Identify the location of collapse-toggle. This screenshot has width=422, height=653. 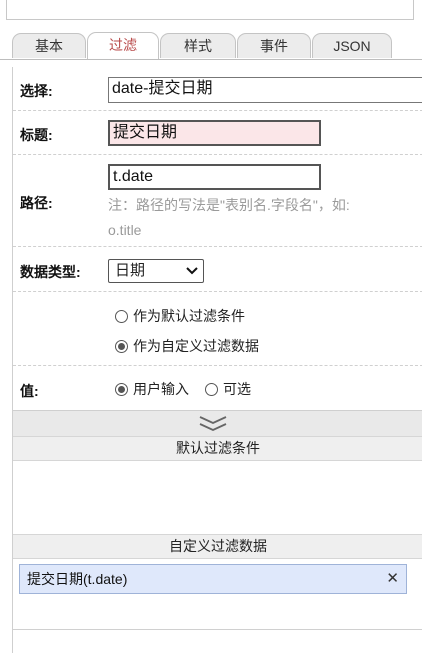
(217, 423).